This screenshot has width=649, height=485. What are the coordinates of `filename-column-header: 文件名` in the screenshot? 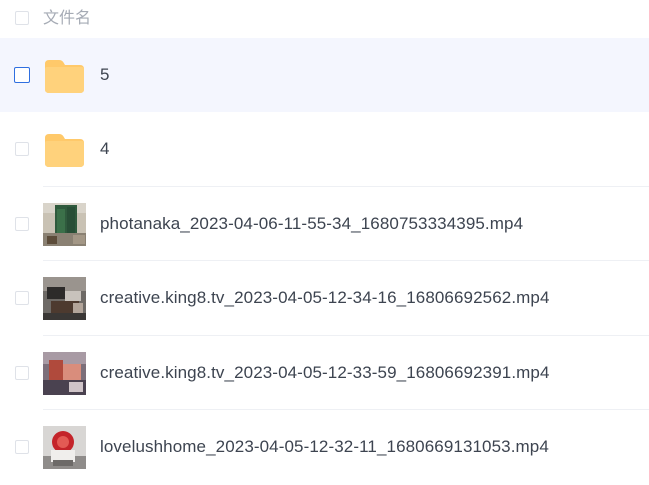 It's located at (67, 18).